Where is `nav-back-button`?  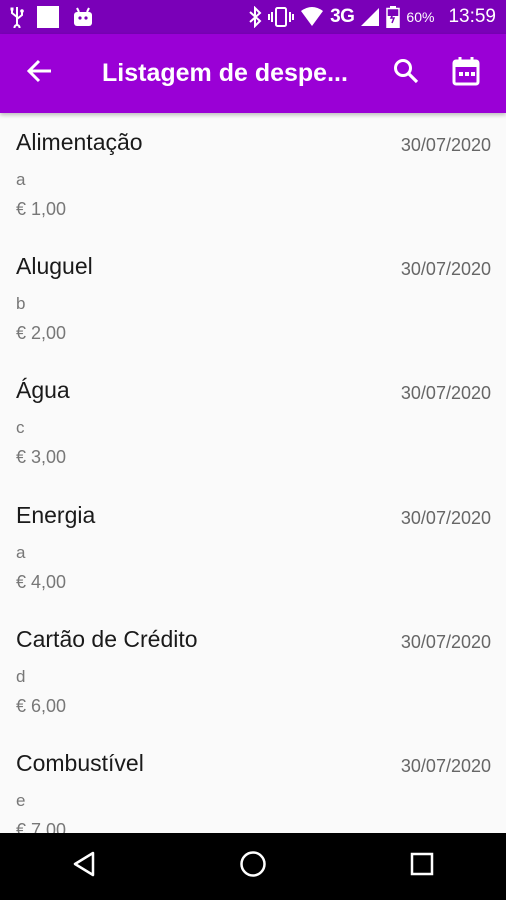 nav-back-button is located at coordinates (84, 866).